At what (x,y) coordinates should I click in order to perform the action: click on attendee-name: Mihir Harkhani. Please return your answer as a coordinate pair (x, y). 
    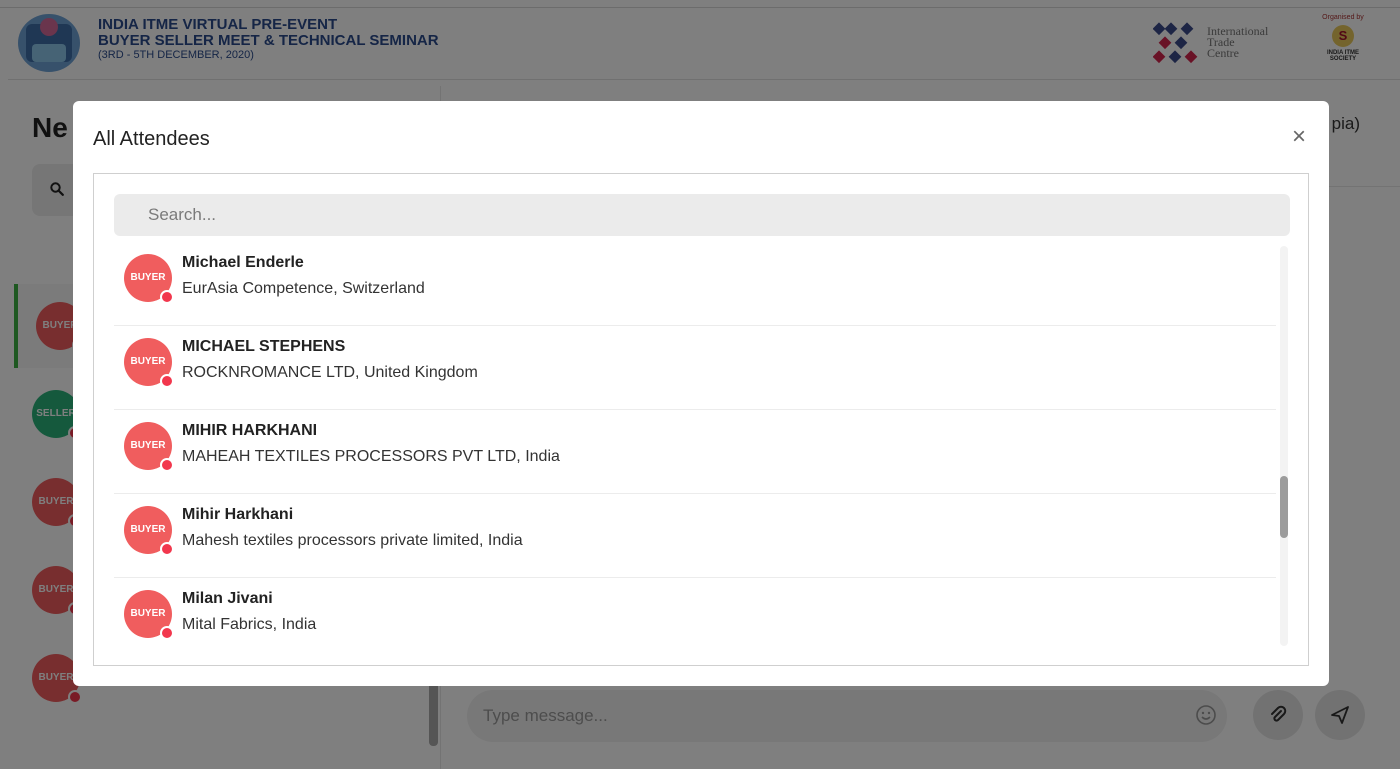
    Looking at the image, I should click on (238, 514).